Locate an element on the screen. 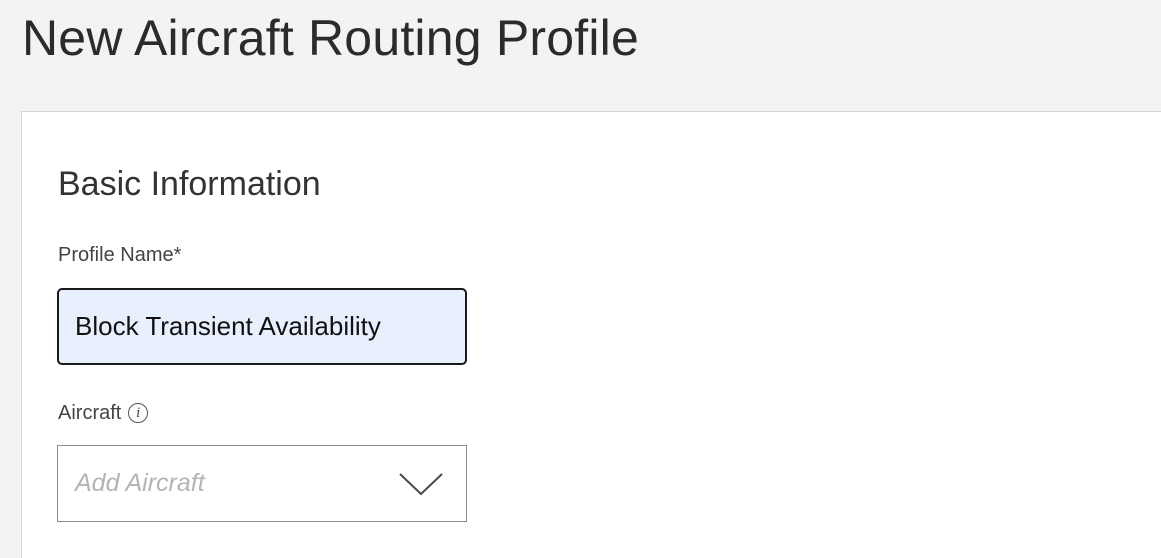 The width and height of the screenshot is (1161, 558). profile-name-label-text: Profile Name* is located at coordinates (120, 255).